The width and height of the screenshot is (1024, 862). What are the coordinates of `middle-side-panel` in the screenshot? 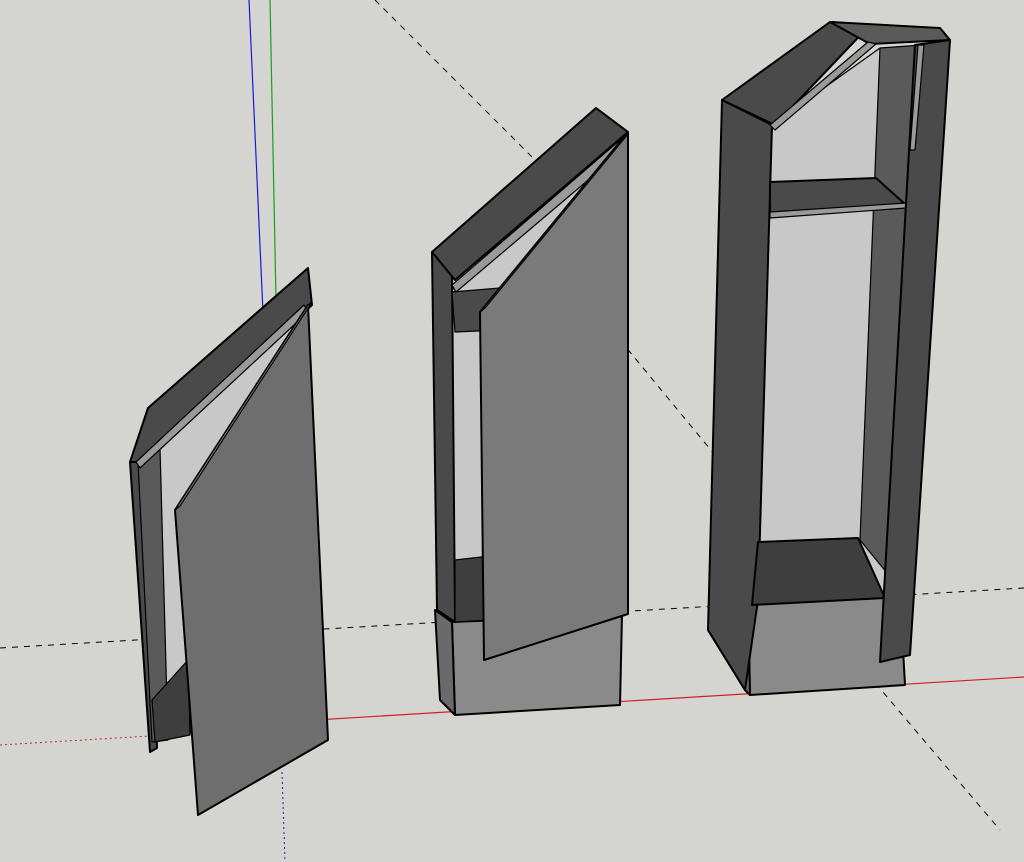 It's located at (443, 437).